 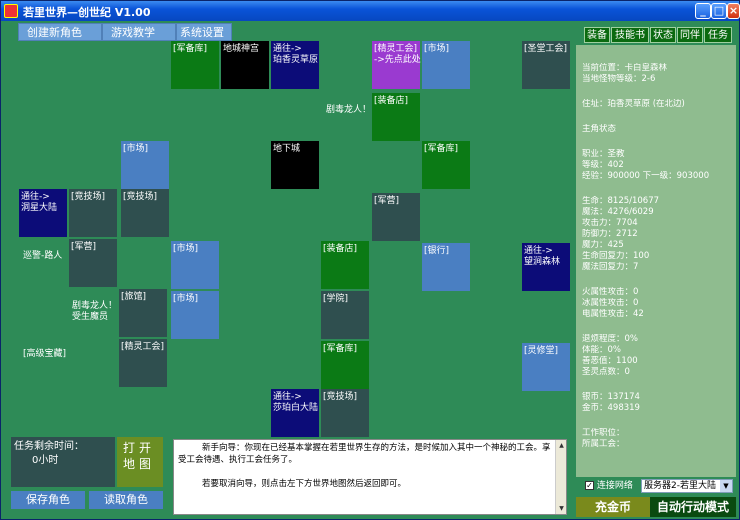 What do you see at coordinates (719, 11) in the screenshot?
I see `maximize-button: □` at bounding box center [719, 11].